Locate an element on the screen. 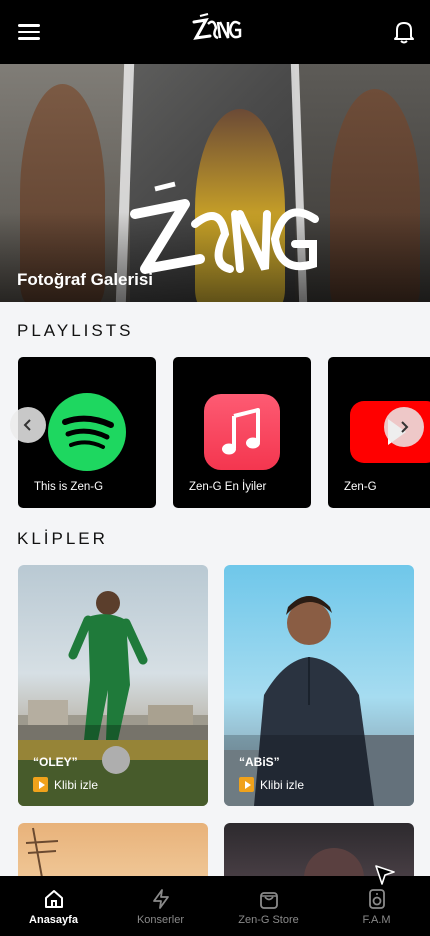  shopping-bag-icon is located at coordinates (268, 900).